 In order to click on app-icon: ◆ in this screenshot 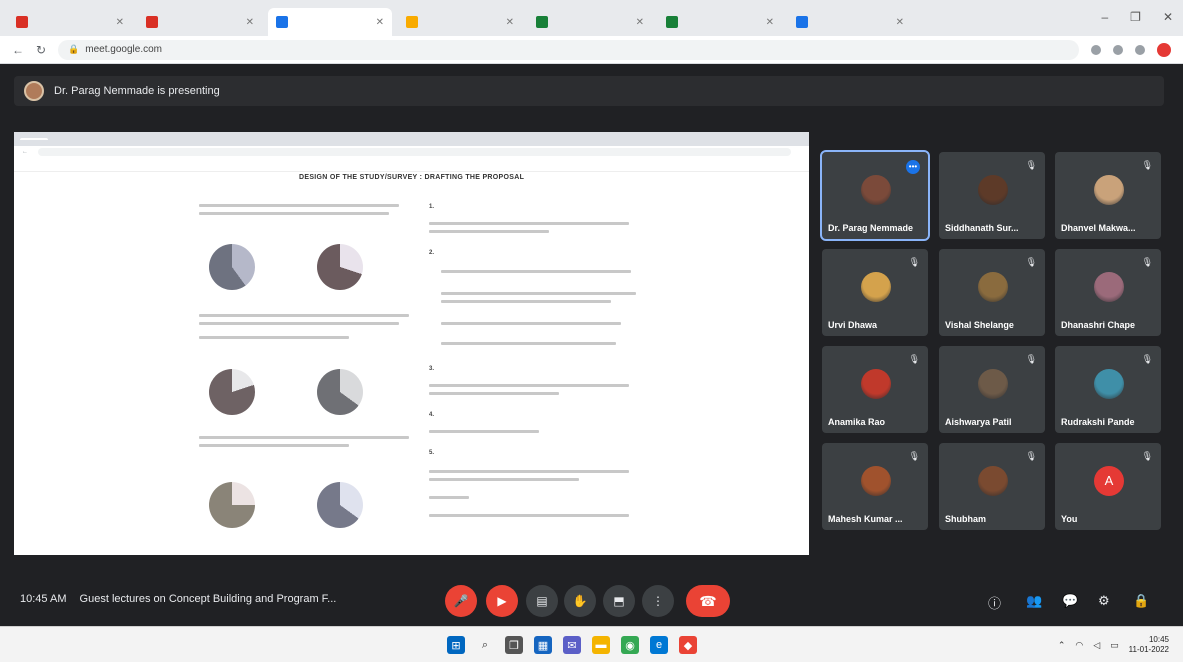, I will do `click(688, 645)`.